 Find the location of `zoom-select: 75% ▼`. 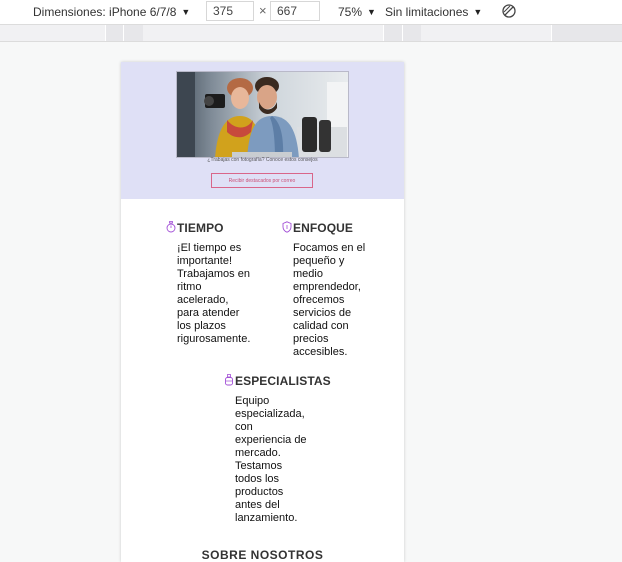

zoom-select: 75% ▼ is located at coordinates (357, 12).